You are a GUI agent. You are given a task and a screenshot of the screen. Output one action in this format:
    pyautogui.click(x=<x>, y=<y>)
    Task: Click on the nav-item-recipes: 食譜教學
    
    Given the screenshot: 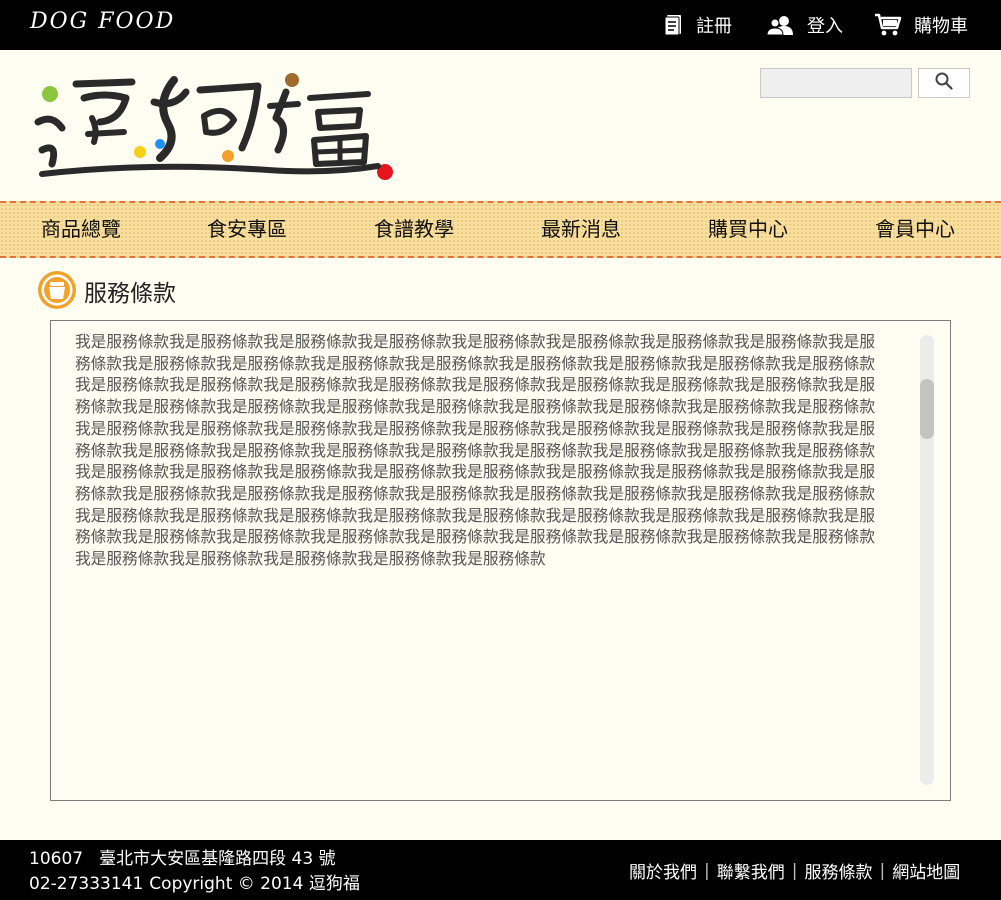 What is the action you would take?
    pyautogui.click(x=414, y=229)
    